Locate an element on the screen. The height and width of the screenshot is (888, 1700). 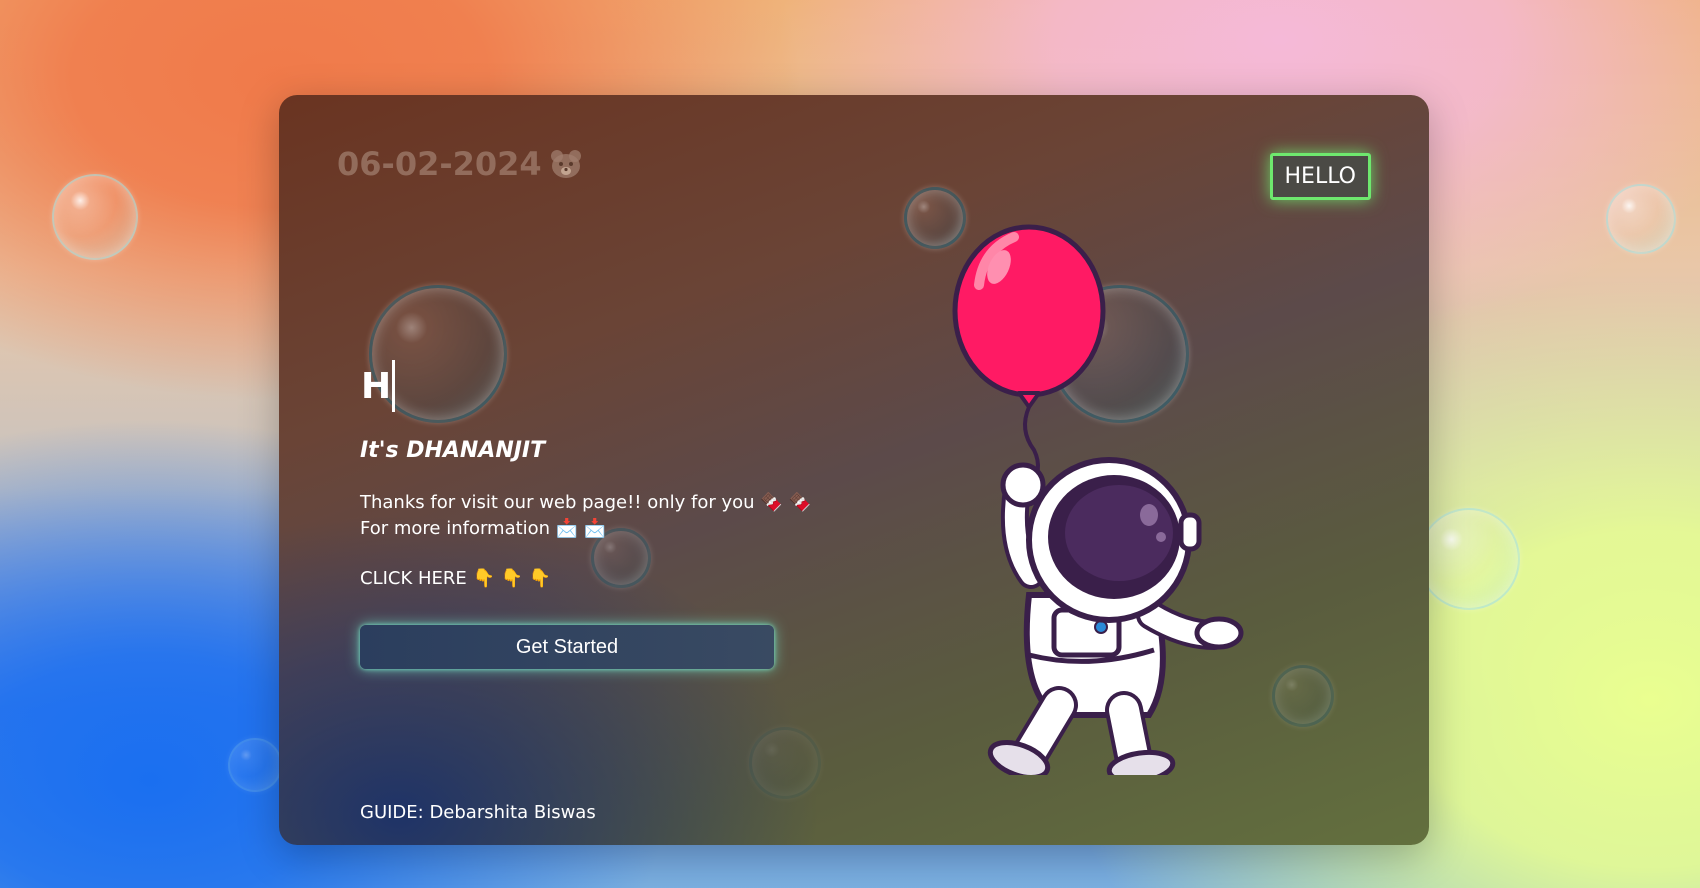
date-label: 06-02-2024 is located at coordinates (459, 164).